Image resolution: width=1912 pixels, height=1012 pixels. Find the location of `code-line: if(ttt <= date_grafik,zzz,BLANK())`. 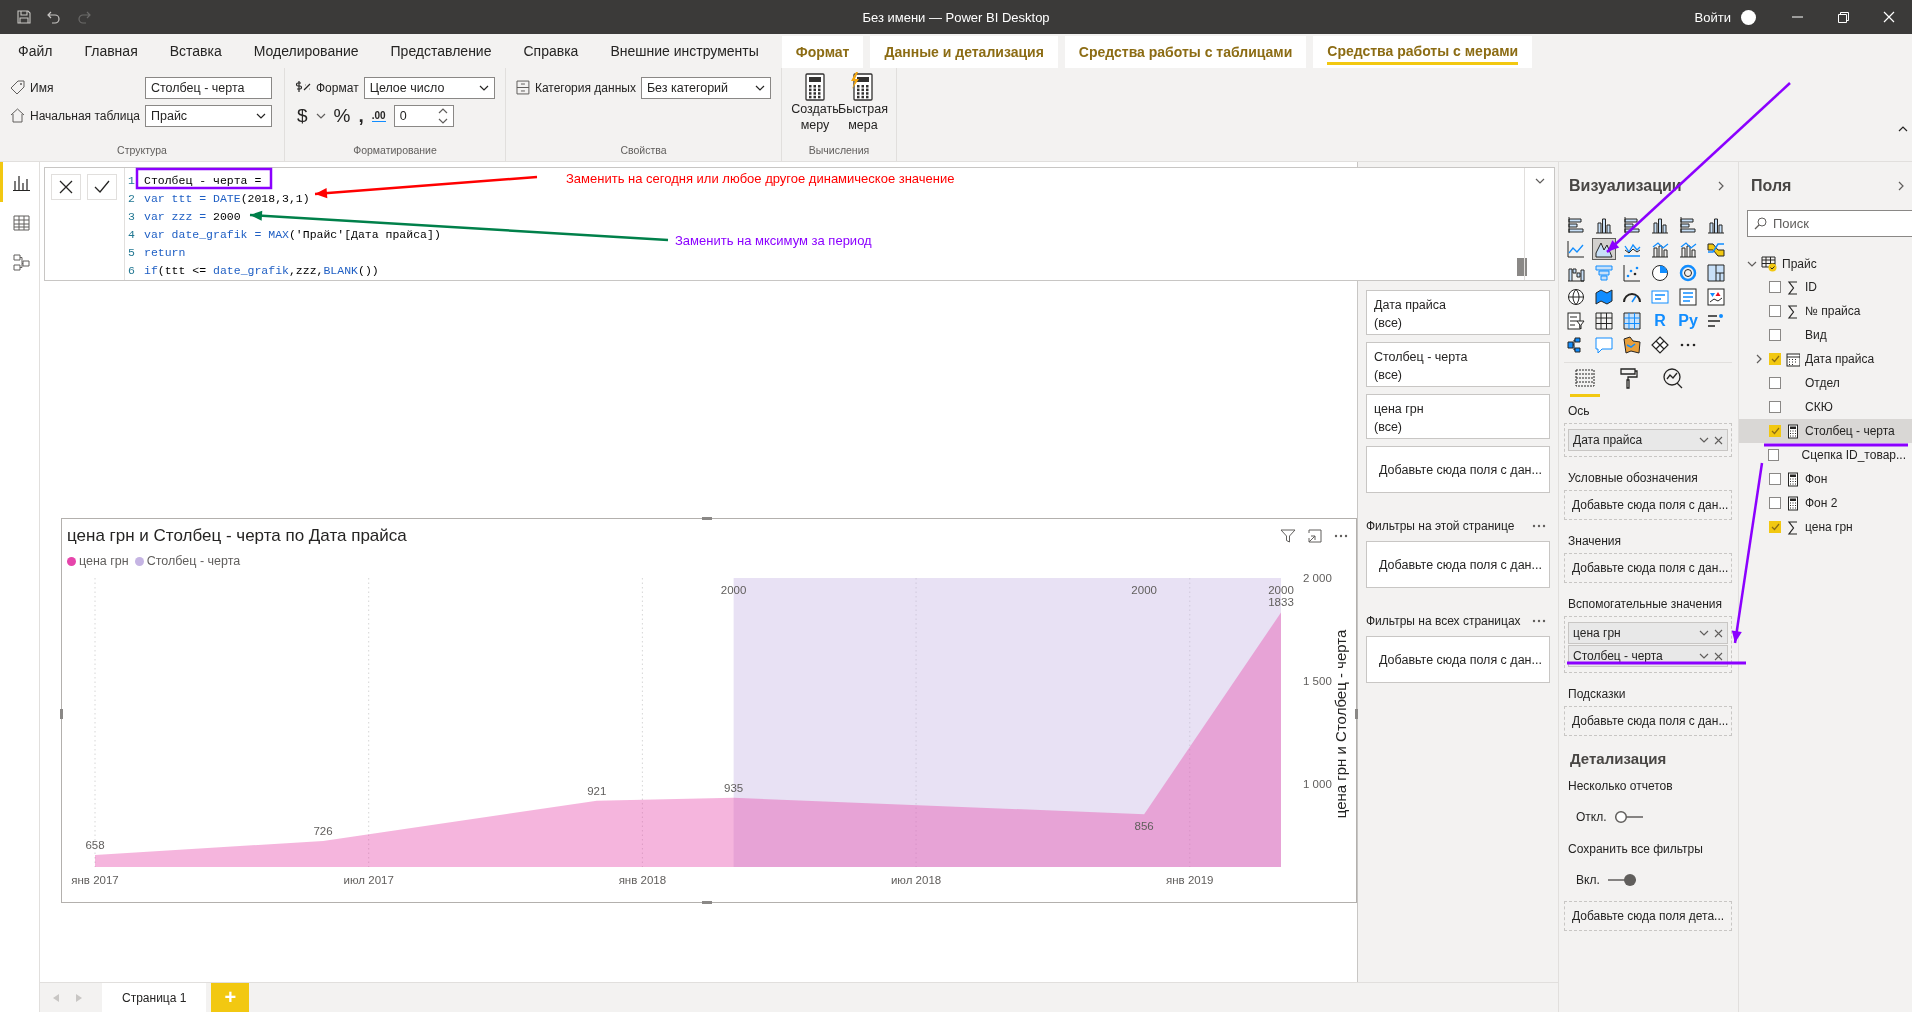

code-line: if(ttt <= date_grafik,zzz,BLANK()) is located at coordinates (261, 270).